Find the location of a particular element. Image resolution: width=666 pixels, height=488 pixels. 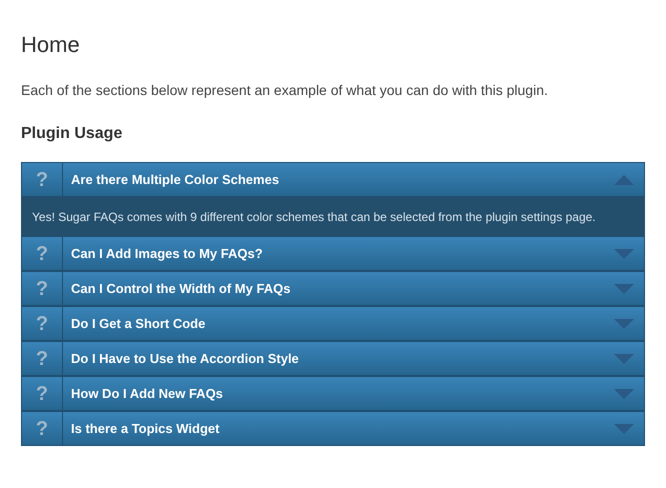

page-title: Home is located at coordinates (50, 45).